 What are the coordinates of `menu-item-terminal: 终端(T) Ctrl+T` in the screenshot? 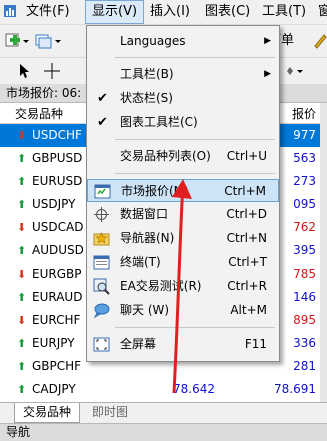 It's located at (183, 262).